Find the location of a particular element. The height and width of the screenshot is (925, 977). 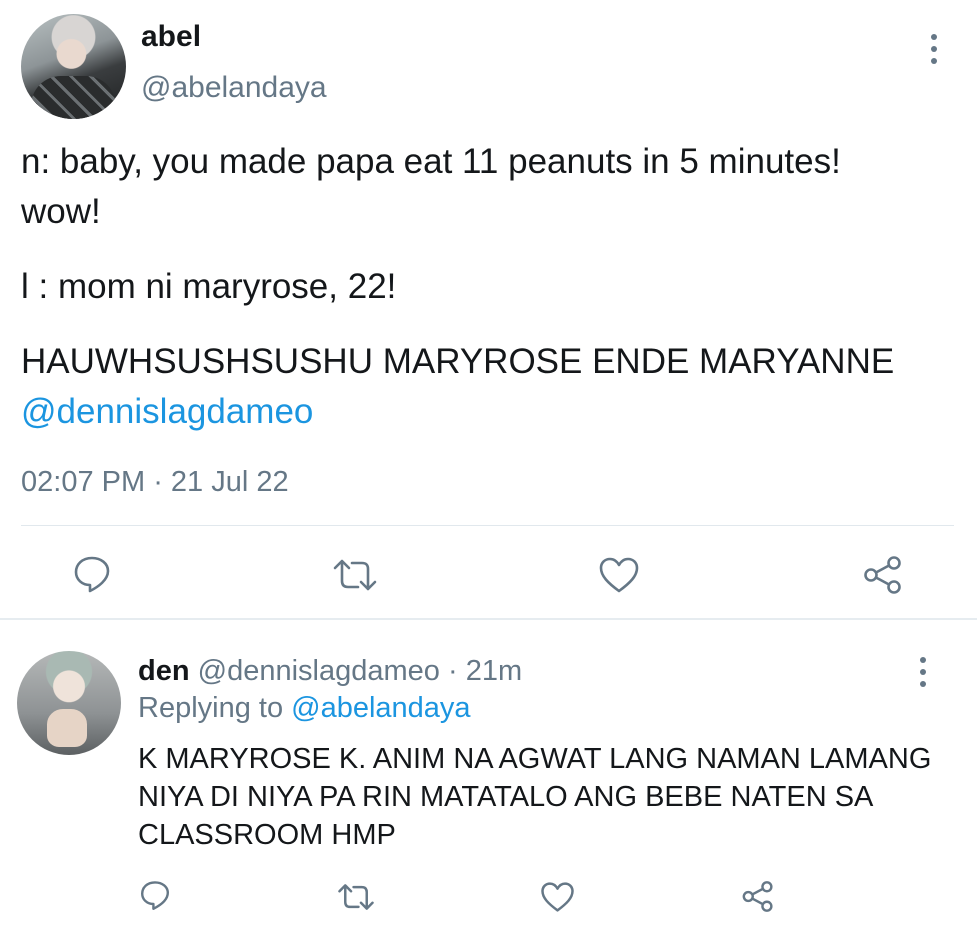

replying-to: Replying to @abelandaya is located at coordinates (304, 708).